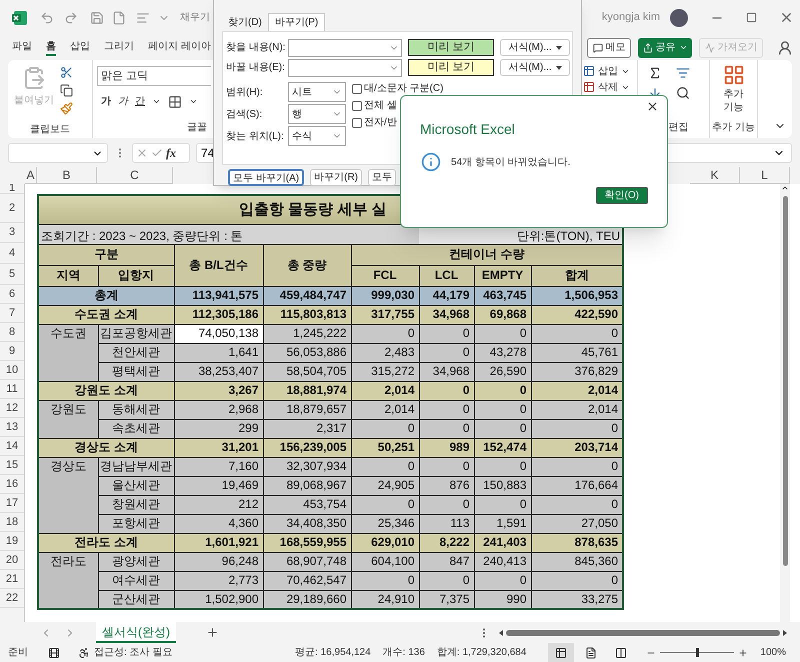 The height and width of the screenshot is (662, 800). Describe the element at coordinates (134, 175) in the screenshot. I see `column-header: C` at that location.